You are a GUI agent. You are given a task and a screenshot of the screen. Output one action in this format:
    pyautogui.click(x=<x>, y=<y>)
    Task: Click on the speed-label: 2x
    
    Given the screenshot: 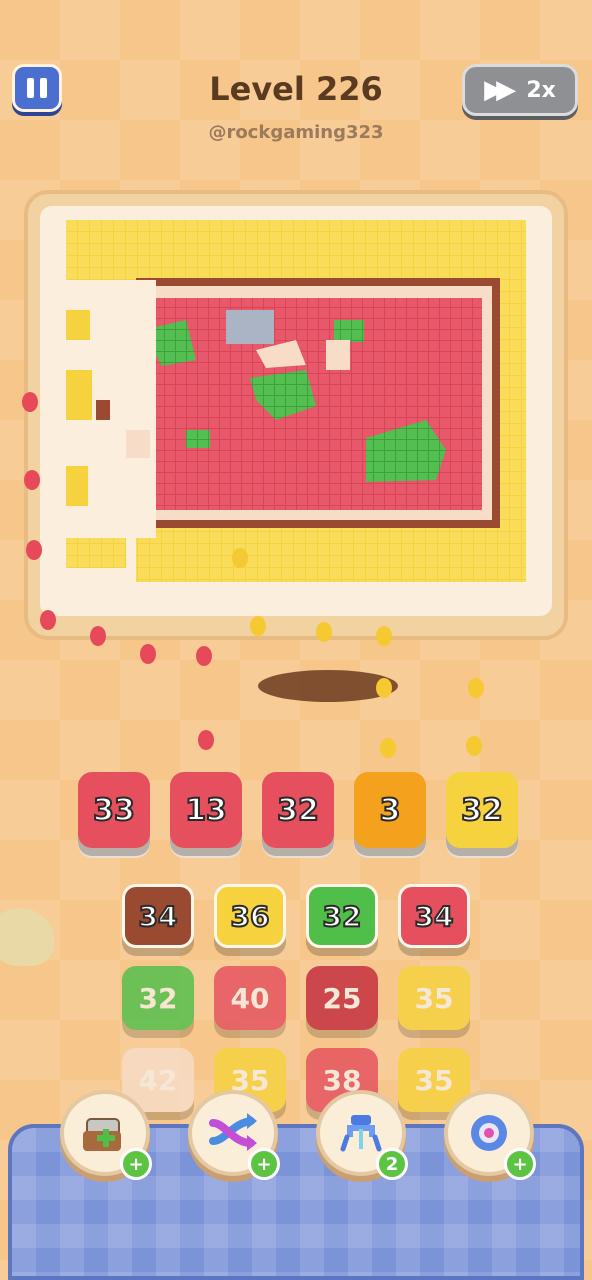 What is the action you would take?
    pyautogui.click(x=541, y=90)
    